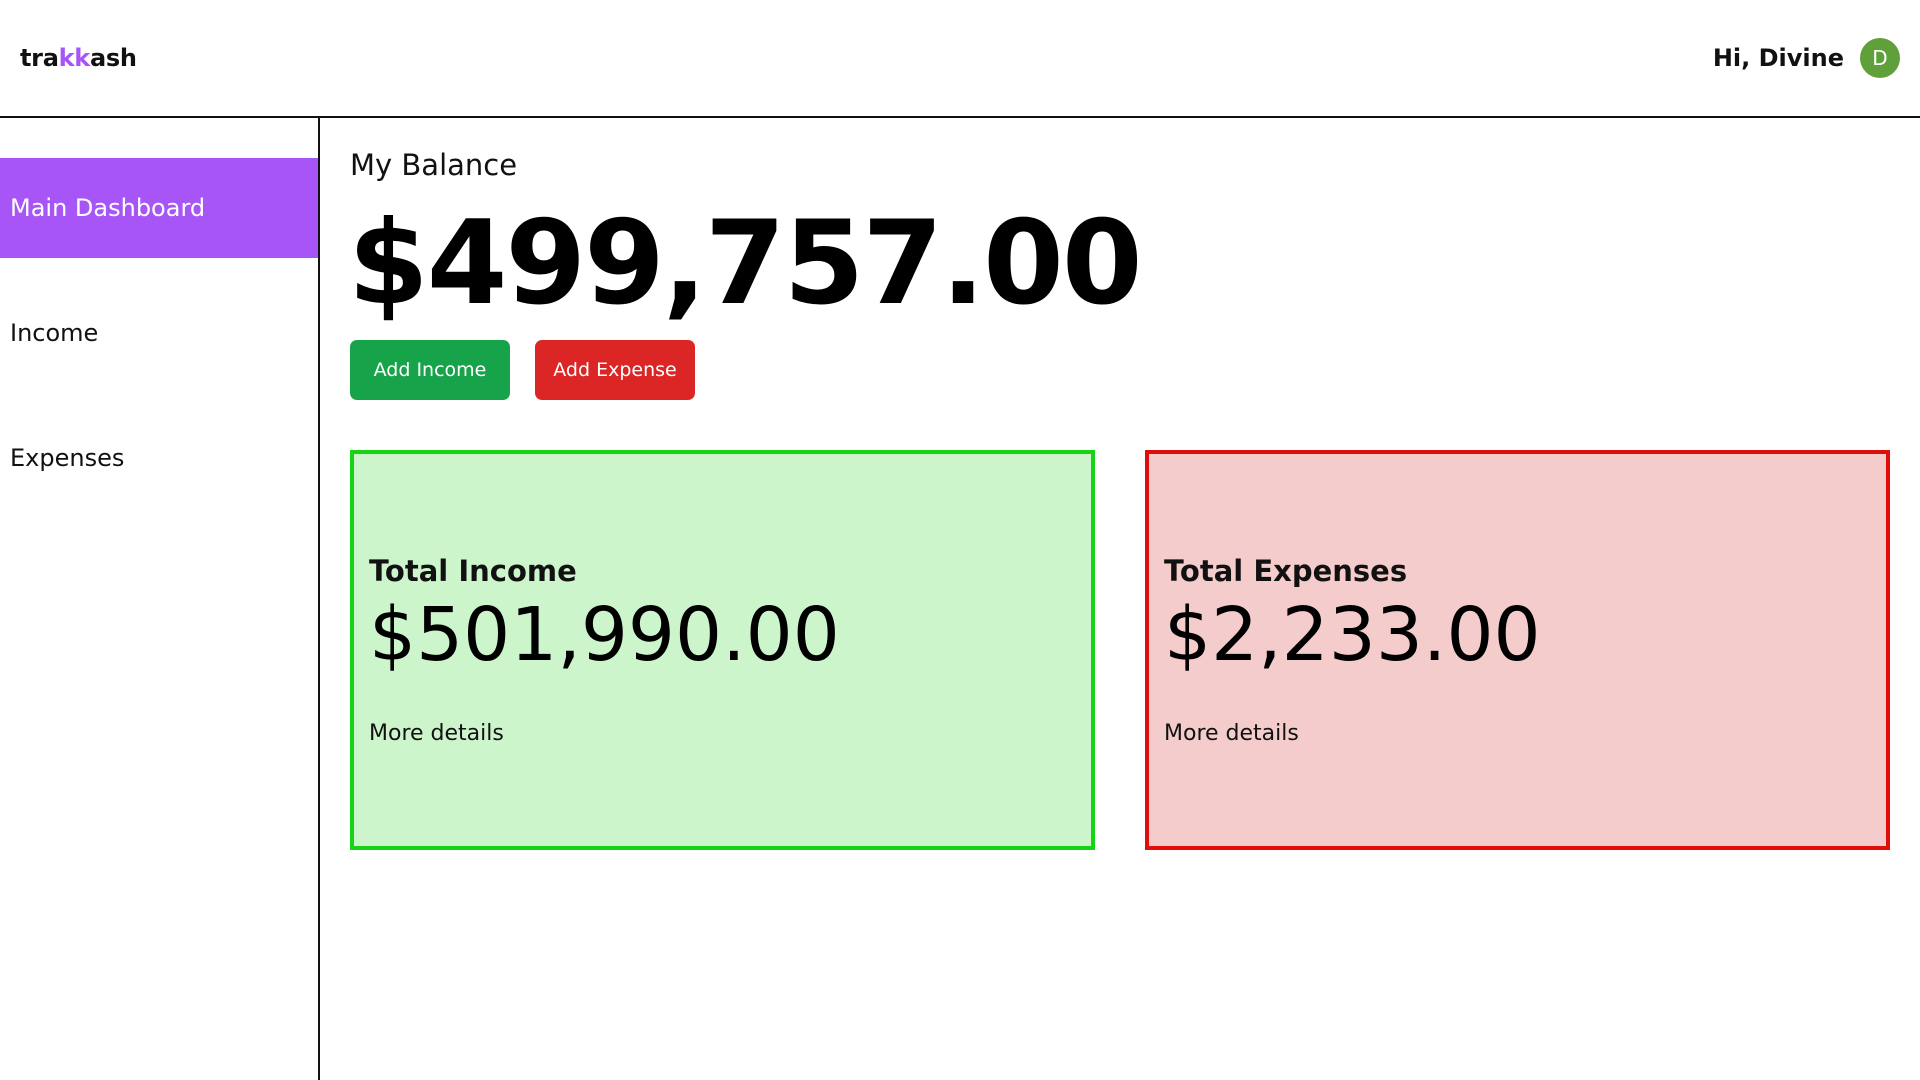 The width and height of the screenshot is (1920, 1080). Describe the element at coordinates (160, 599) in the screenshot. I see `sidebar: Main Dashboard Income Expenses` at that location.